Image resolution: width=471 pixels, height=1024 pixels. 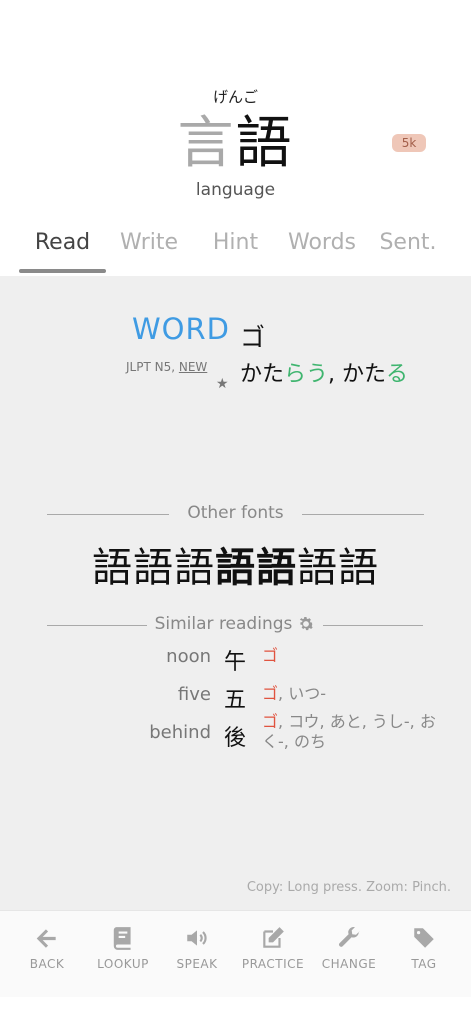 What do you see at coordinates (322, 243) in the screenshot?
I see `tab-words: Words` at bounding box center [322, 243].